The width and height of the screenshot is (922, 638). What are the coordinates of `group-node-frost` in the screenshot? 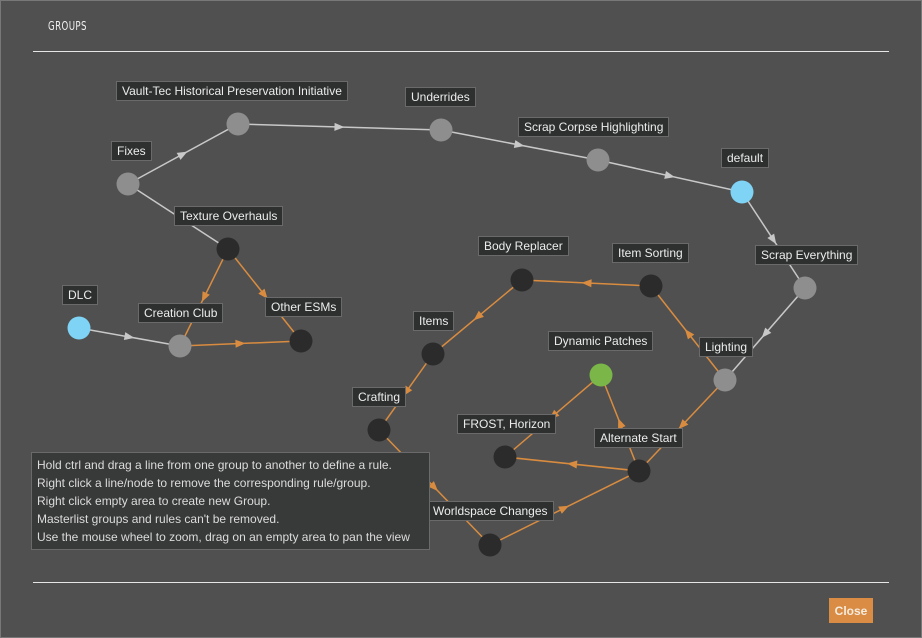 It's located at (505, 457).